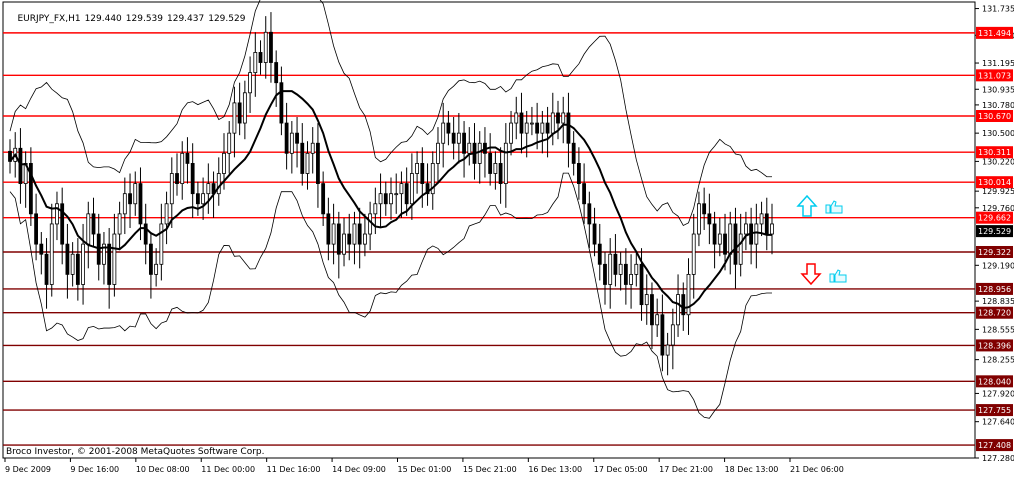 This screenshot has height=483, width=1014. I want to click on level-label: 131.494, so click(994, 33).